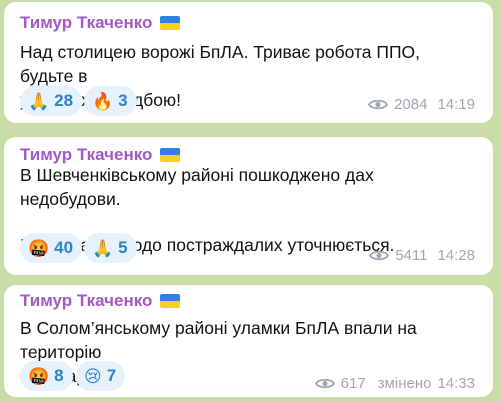 The width and height of the screenshot is (501, 402). Describe the element at coordinates (51, 101) in the screenshot. I see `reaction-praying-hands: 🙏 28` at that location.